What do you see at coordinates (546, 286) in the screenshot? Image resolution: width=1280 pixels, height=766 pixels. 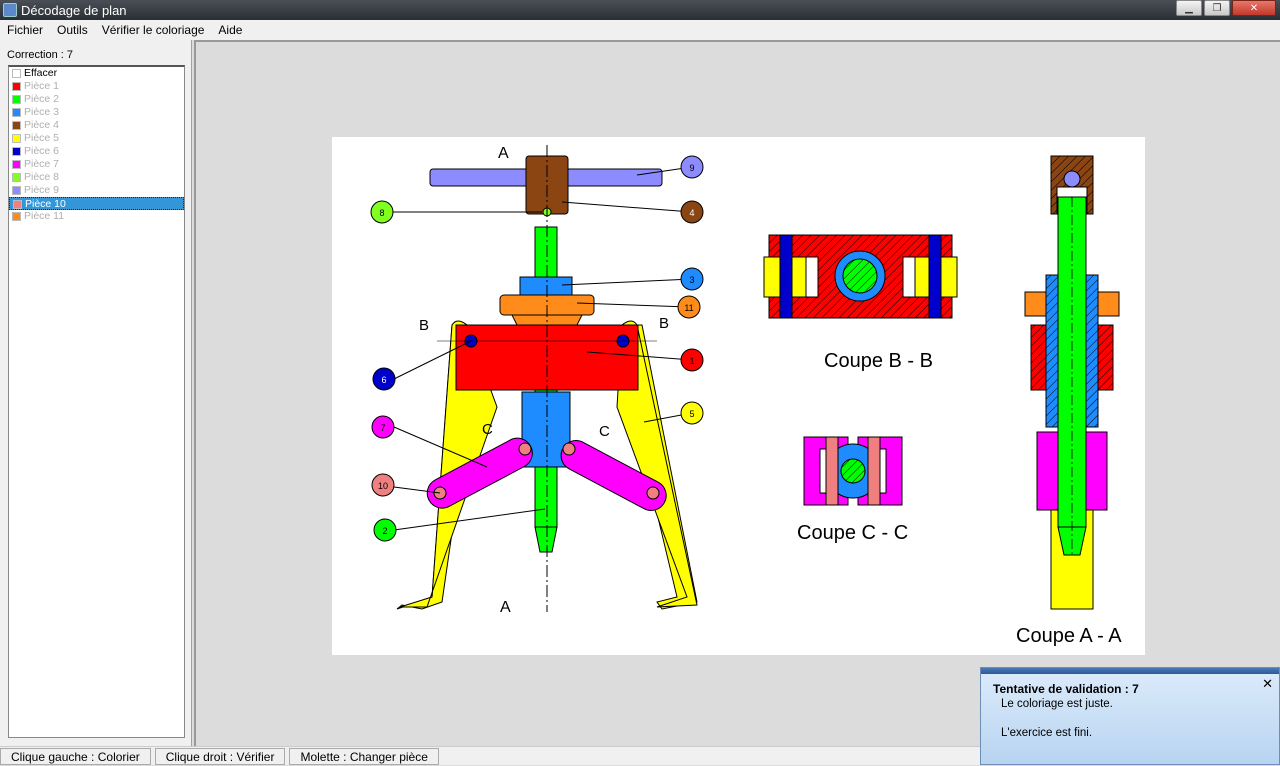 I see `nut` at bounding box center [546, 286].